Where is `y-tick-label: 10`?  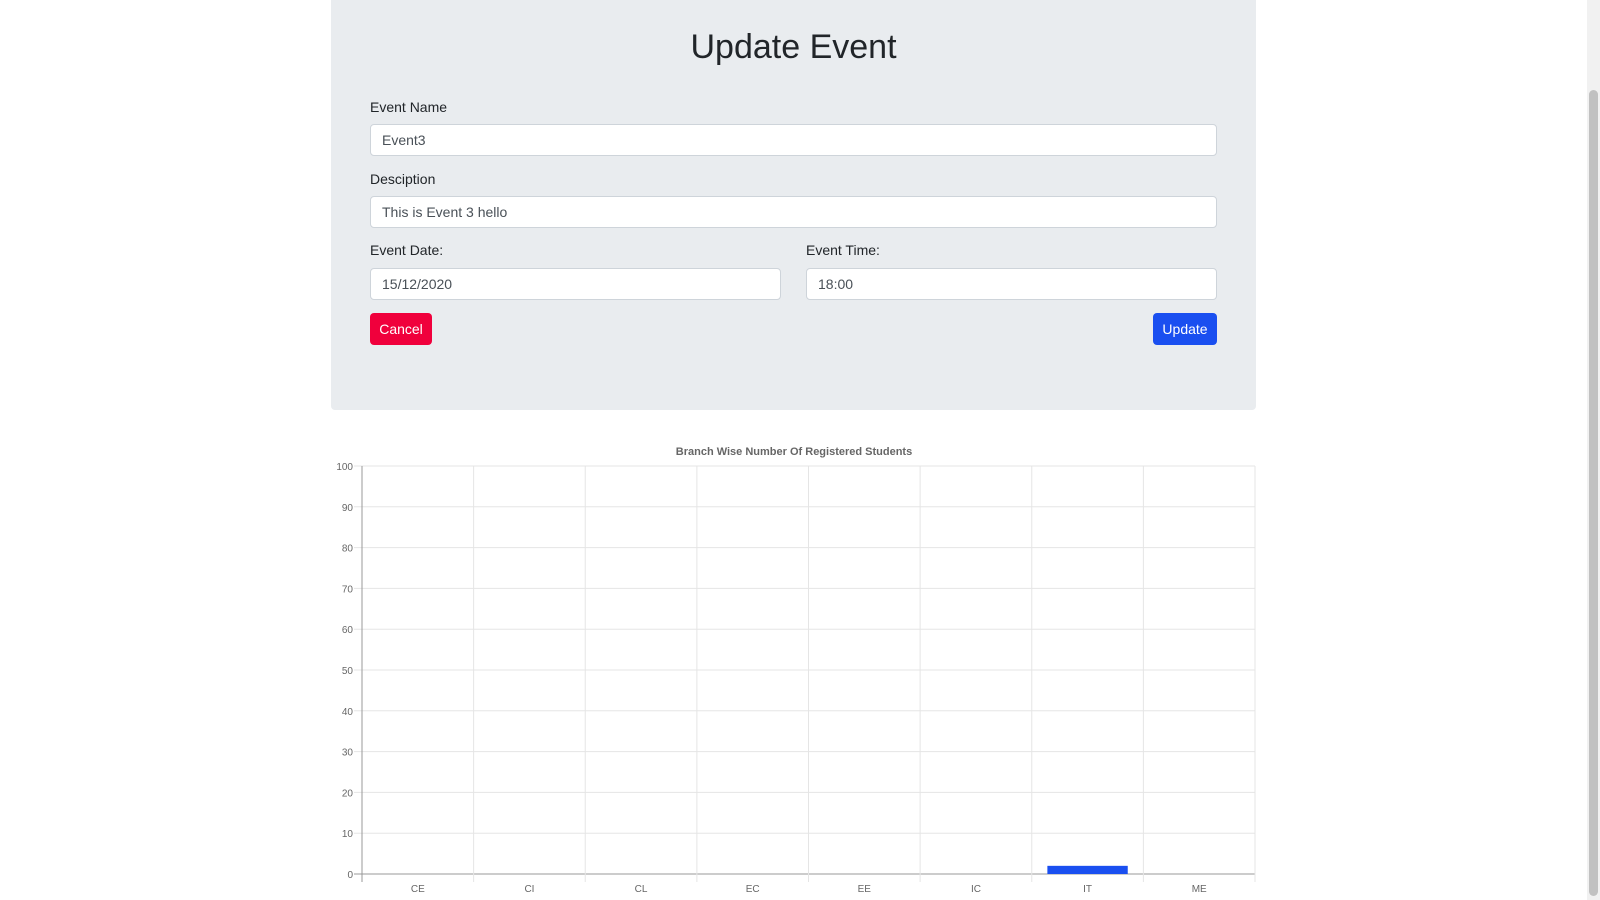
y-tick-label: 10 is located at coordinates (348, 834).